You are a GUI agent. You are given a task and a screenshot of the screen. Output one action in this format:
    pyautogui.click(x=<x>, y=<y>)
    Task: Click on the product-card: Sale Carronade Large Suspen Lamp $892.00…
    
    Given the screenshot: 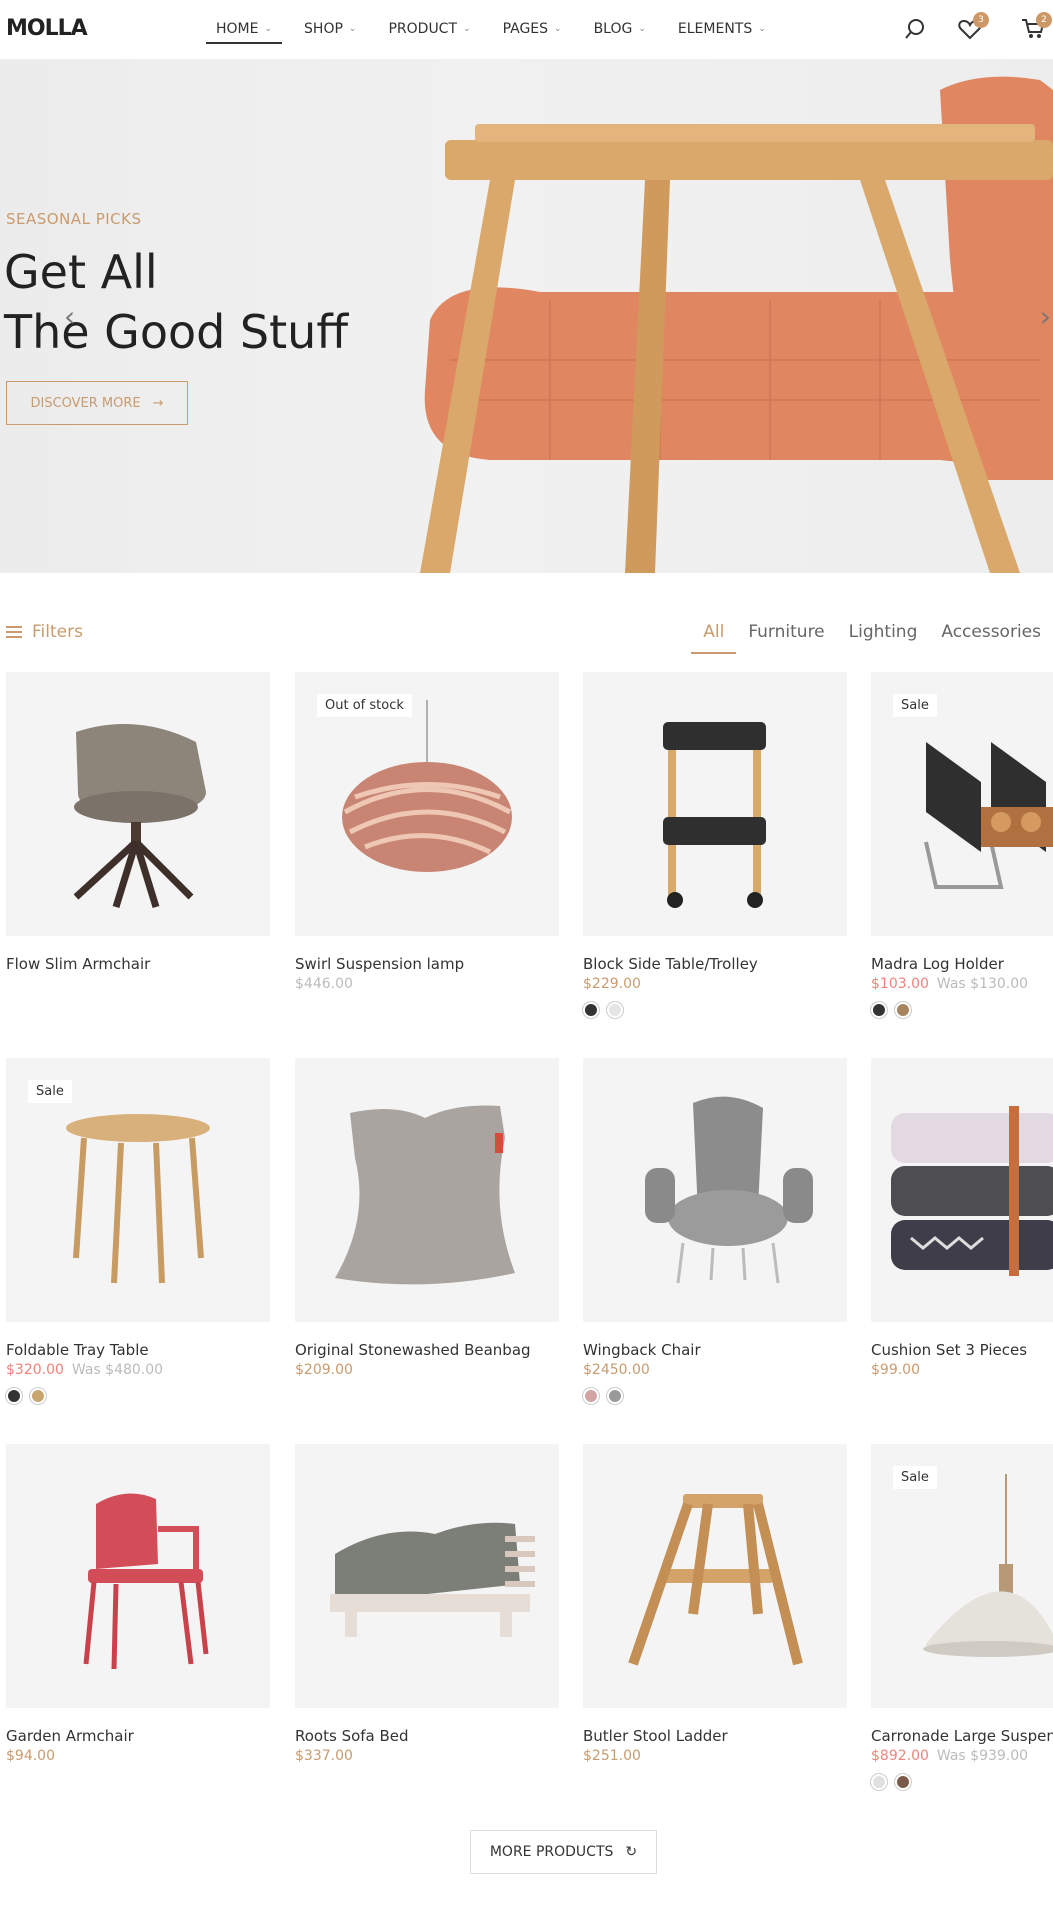 What is the action you would take?
    pyautogui.click(x=962, y=1617)
    